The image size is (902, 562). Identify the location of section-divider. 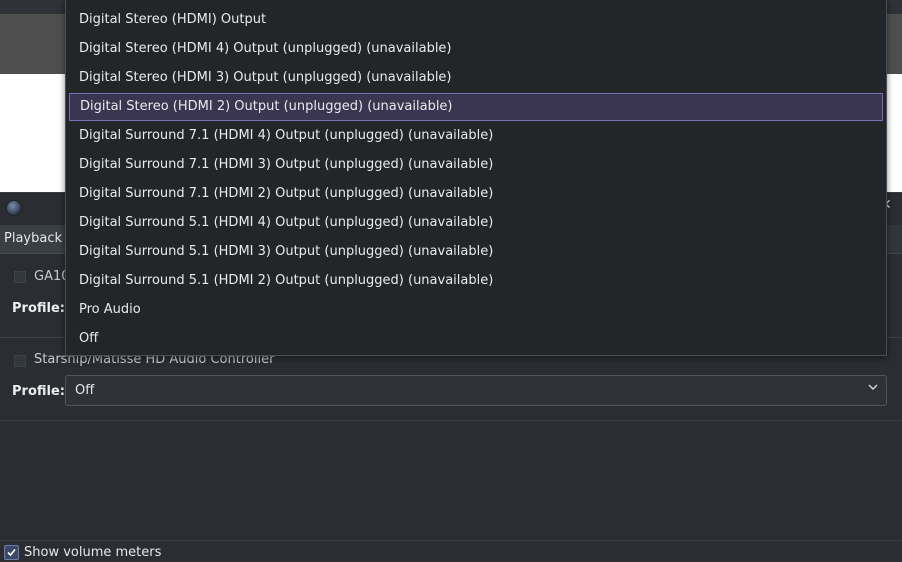
(451, 420).